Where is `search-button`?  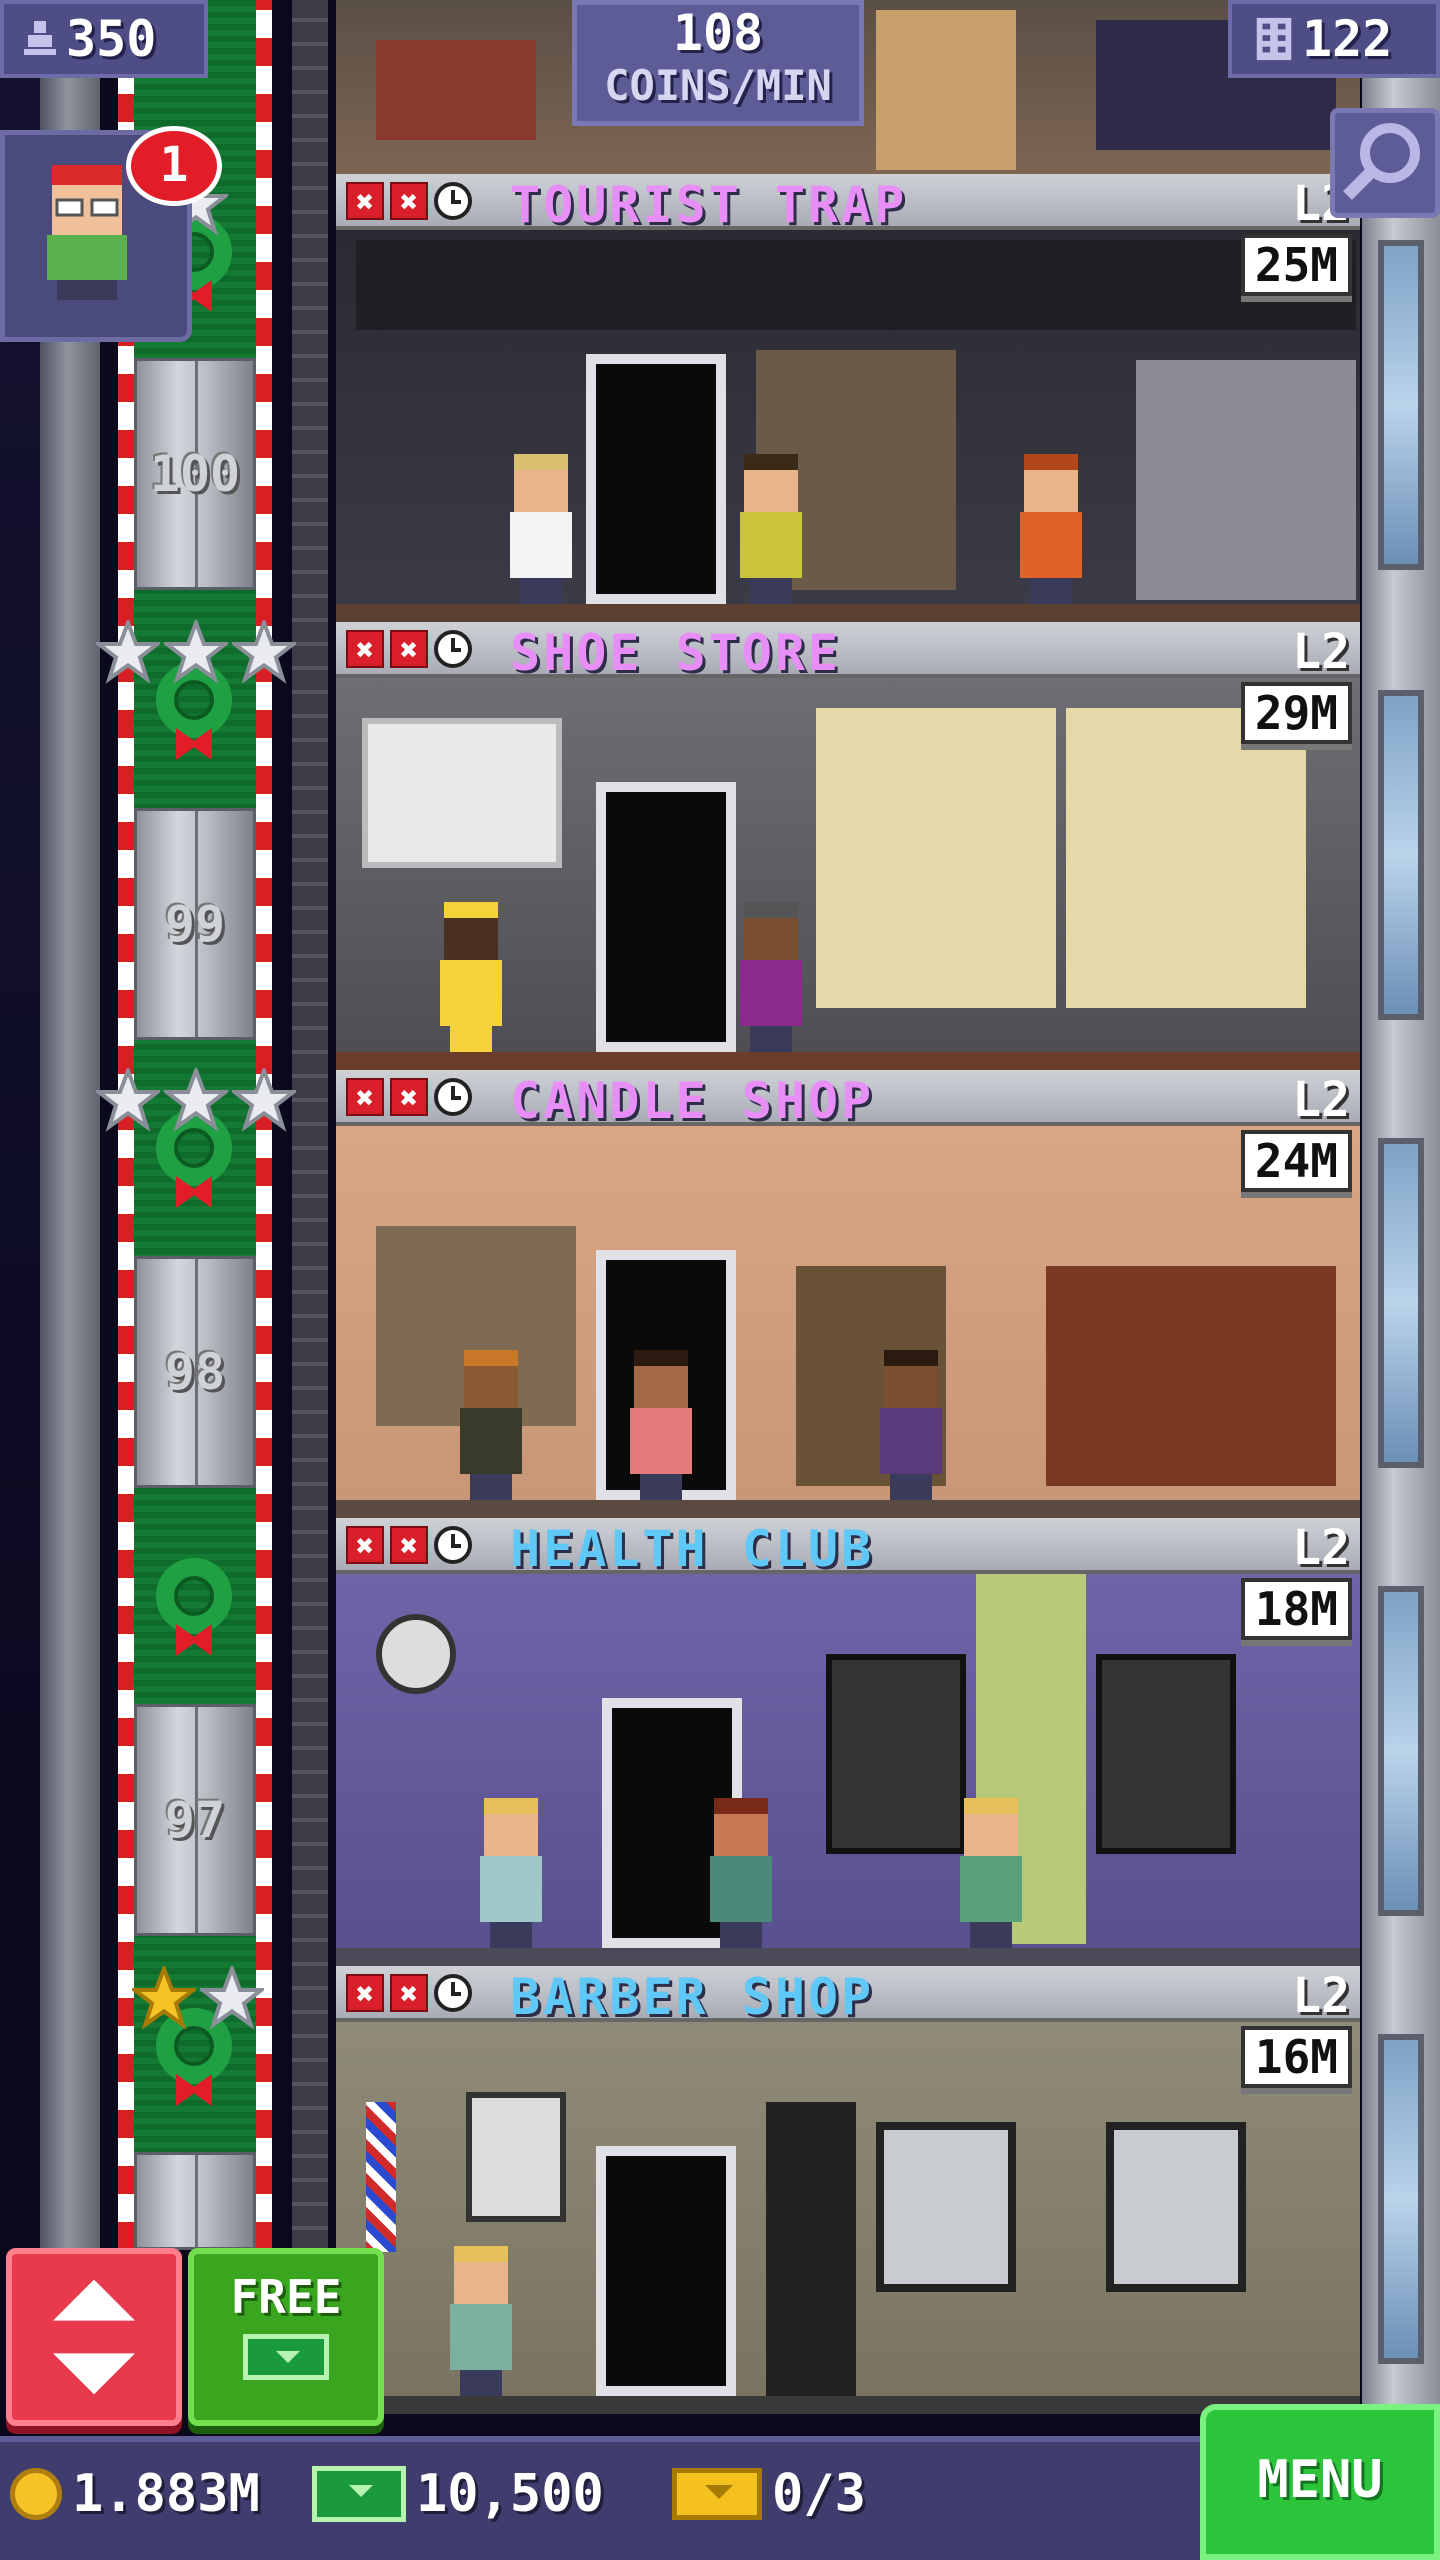
search-button is located at coordinates (1385, 163).